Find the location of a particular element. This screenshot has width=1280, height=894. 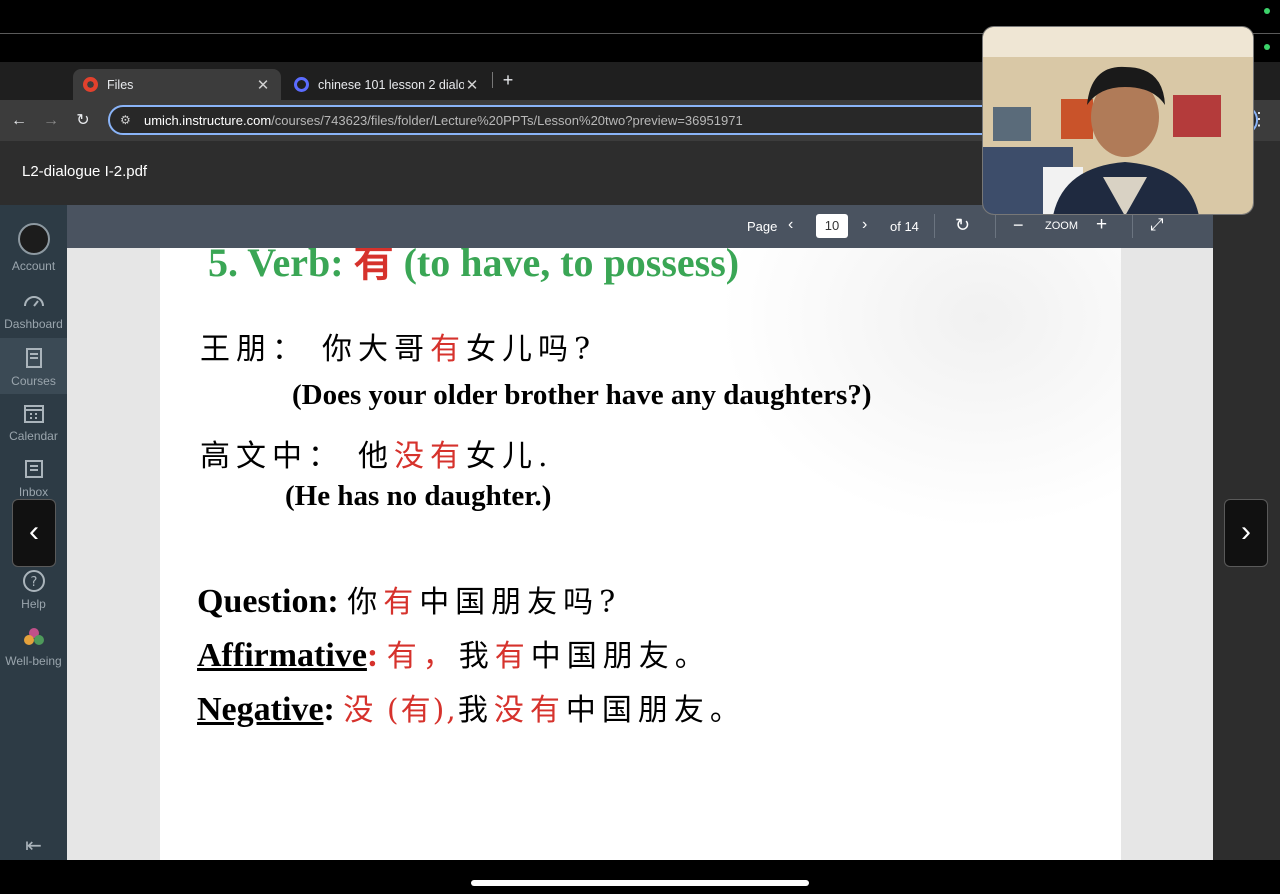

dialogue-line-2: 高文中： 他没有女儿. is located at coordinates (377, 453).